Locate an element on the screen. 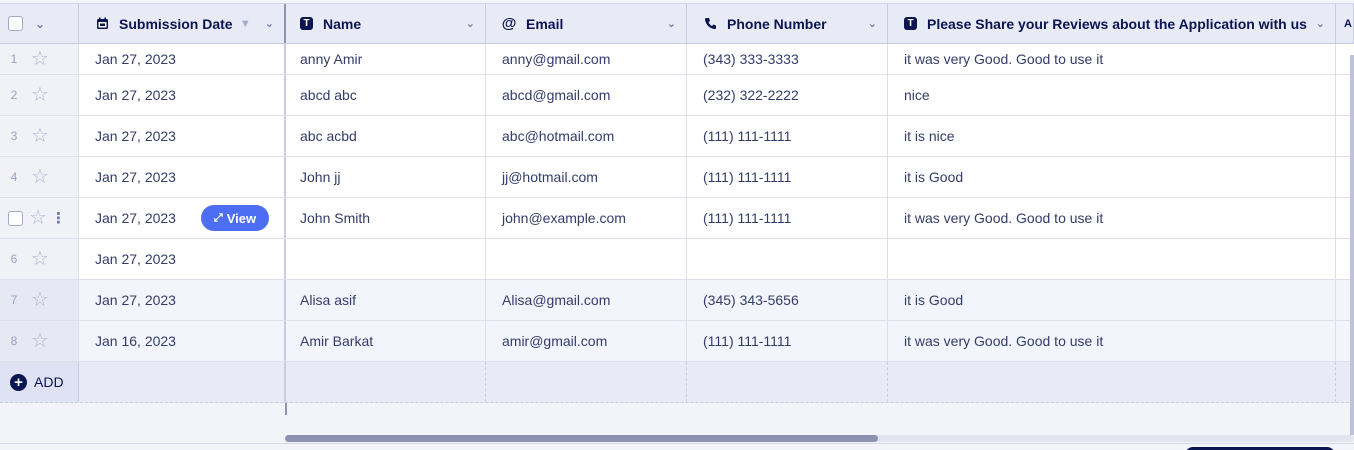 Image resolution: width=1354 pixels, height=450 pixels. cell-name is located at coordinates (386, 259).